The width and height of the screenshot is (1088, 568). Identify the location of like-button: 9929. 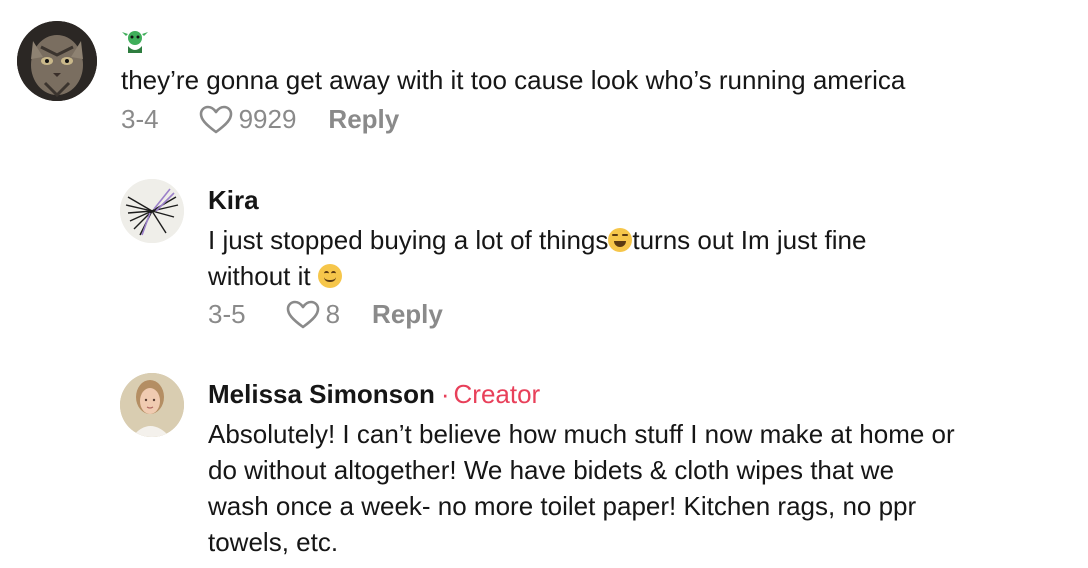
(248, 119).